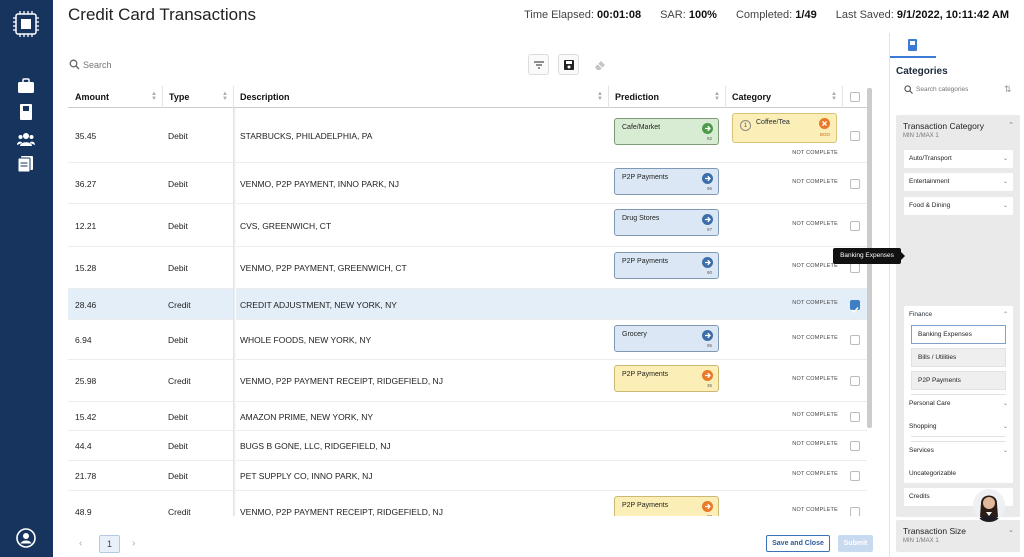 The height and width of the screenshot is (557, 1024). Describe the element at coordinates (783, 97) in the screenshot. I see `col-category: Category ▲ ▼` at that location.